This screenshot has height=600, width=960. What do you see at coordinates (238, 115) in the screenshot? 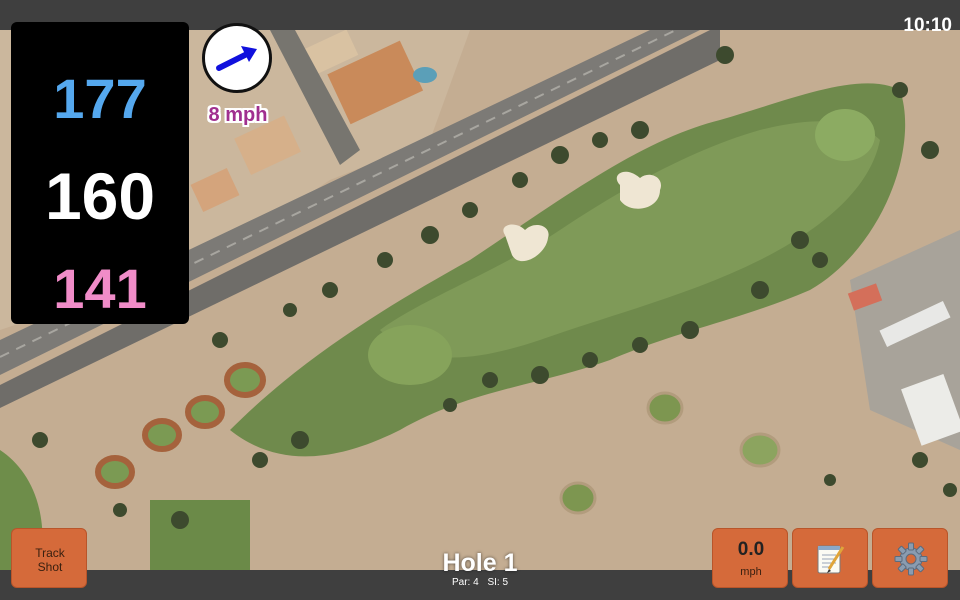
I see `wind-speed-label: 8 mph` at bounding box center [238, 115].